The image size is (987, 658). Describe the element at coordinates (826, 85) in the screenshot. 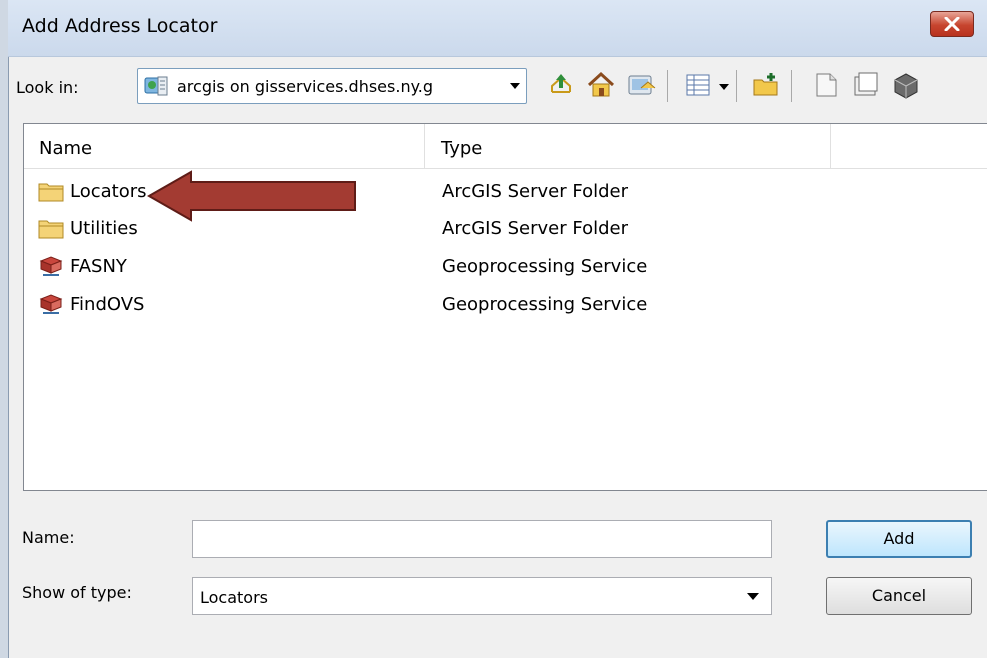

I see `new-item-icon` at that location.